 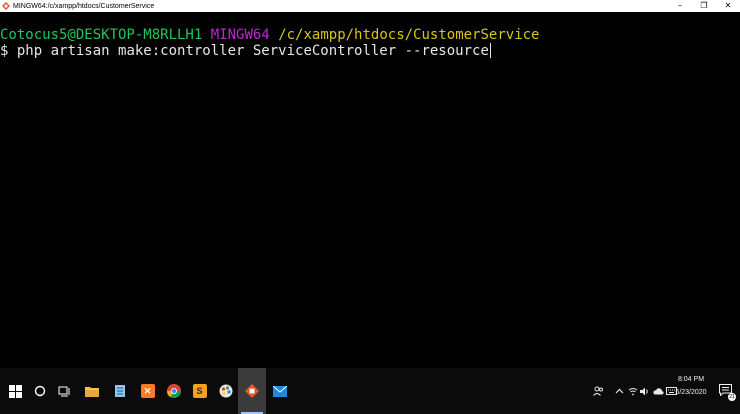 I want to click on chevron-up-icon, so click(x=619, y=391).